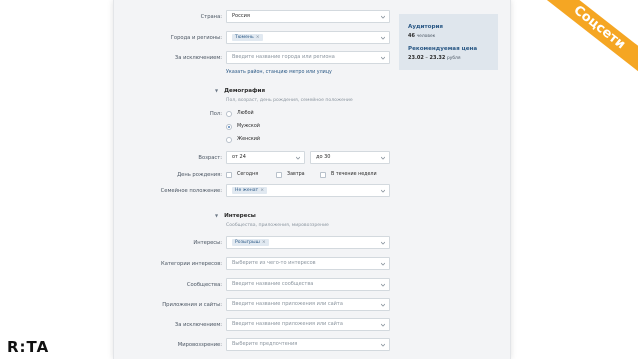 The width and height of the screenshot is (638, 359). Describe the element at coordinates (273, 284) in the screenshot. I see `communities-placeholder: Введите название сообщества` at that location.